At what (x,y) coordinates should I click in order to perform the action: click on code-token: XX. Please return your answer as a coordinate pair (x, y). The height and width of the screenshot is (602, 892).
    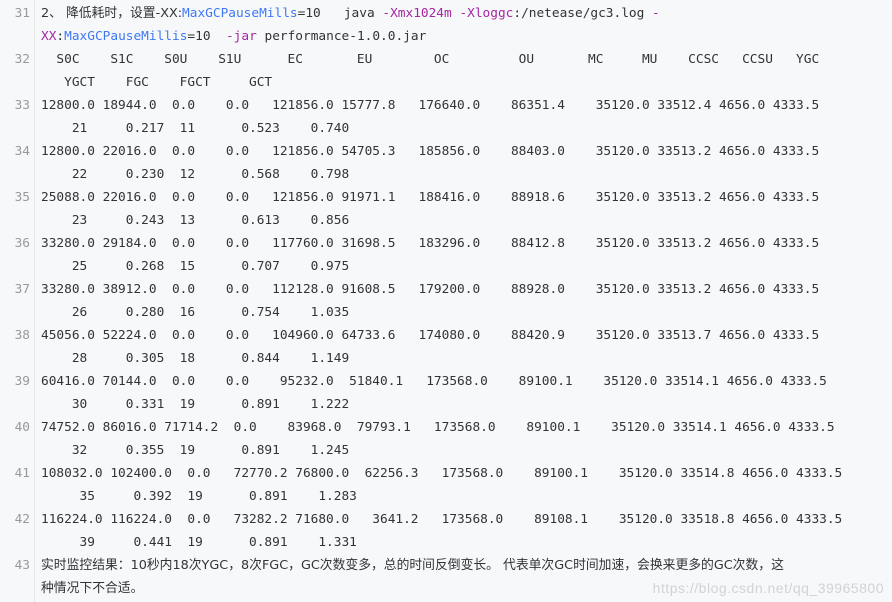
    Looking at the image, I should click on (49, 36).